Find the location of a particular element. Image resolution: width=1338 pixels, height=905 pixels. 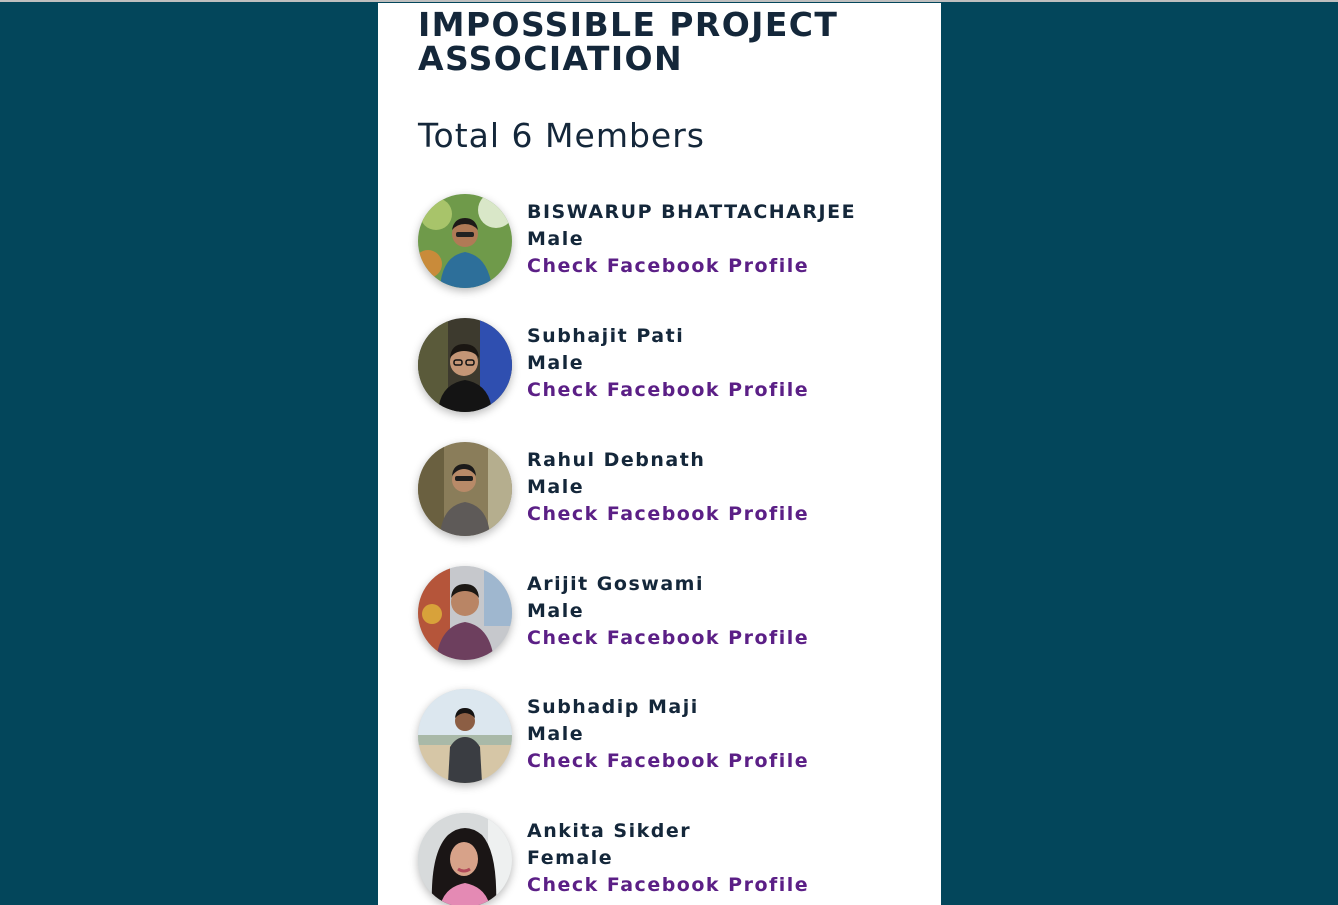

member-name: Subhajit Pati is located at coordinates (606, 336).